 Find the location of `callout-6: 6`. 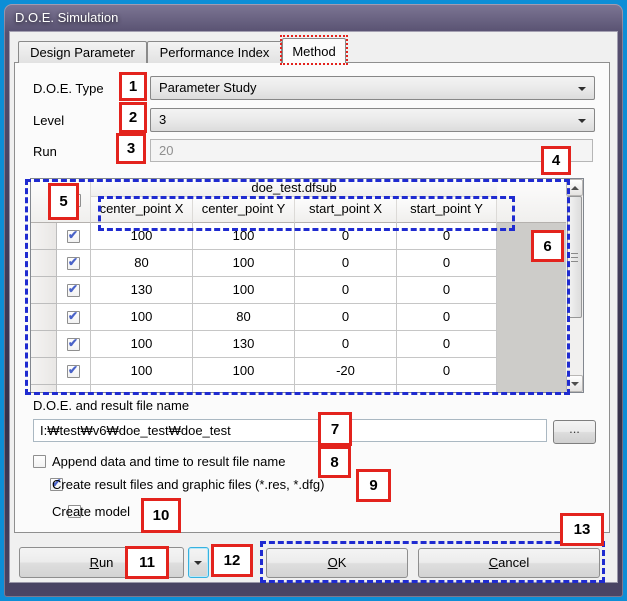

callout-6: 6 is located at coordinates (547, 246).